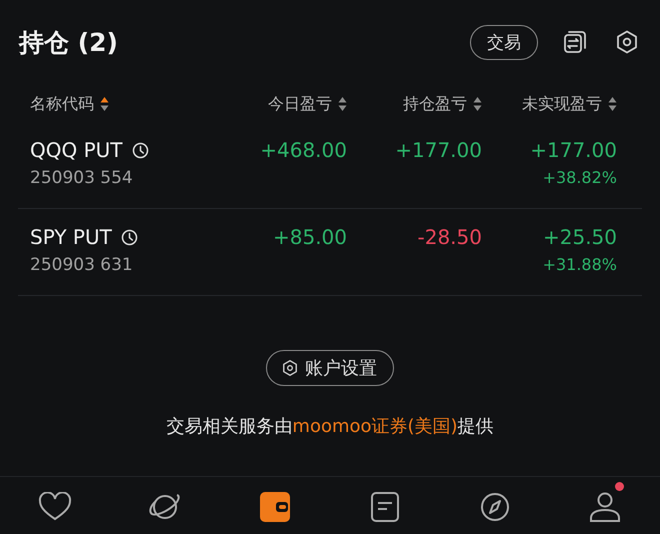  I want to click on contract-code: 250903 631, so click(82, 265).